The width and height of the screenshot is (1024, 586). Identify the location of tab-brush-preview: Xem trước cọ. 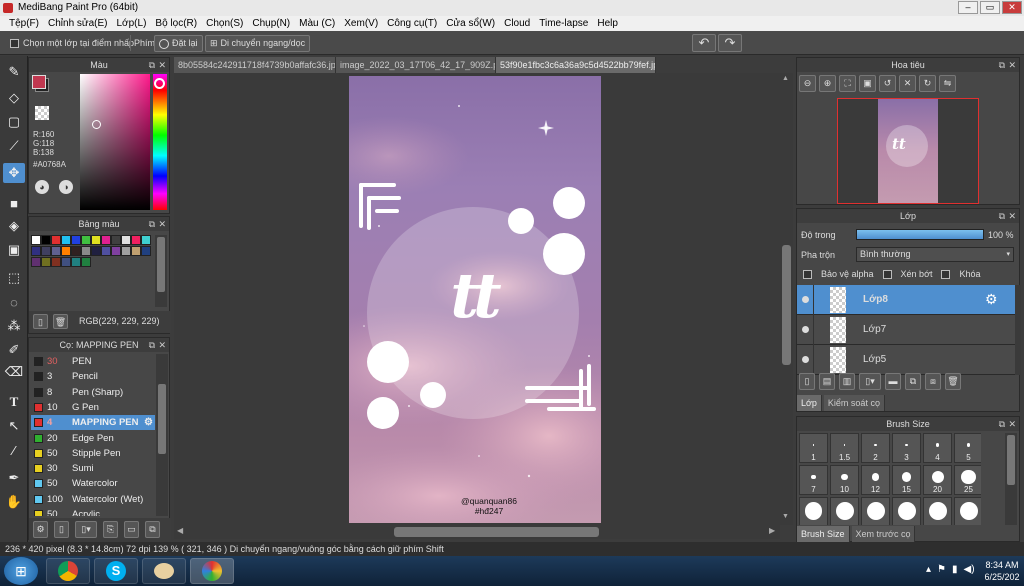
(883, 534).